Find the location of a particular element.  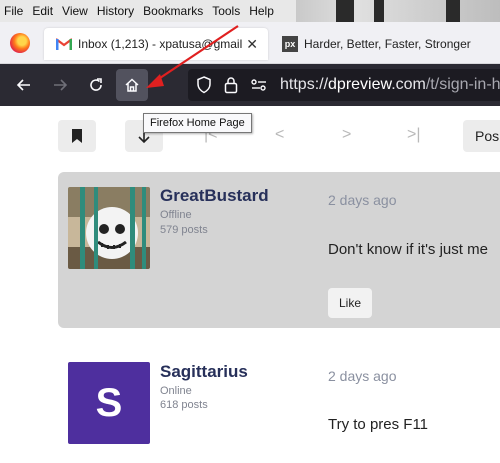

post-count: 618 posts is located at coordinates (184, 405).